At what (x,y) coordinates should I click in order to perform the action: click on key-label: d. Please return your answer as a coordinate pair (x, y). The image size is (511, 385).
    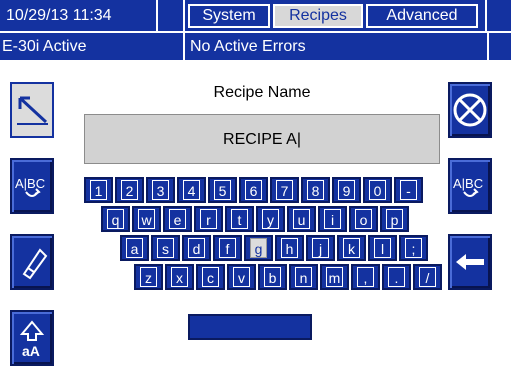
    Looking at the image, I should click on (196, 248).